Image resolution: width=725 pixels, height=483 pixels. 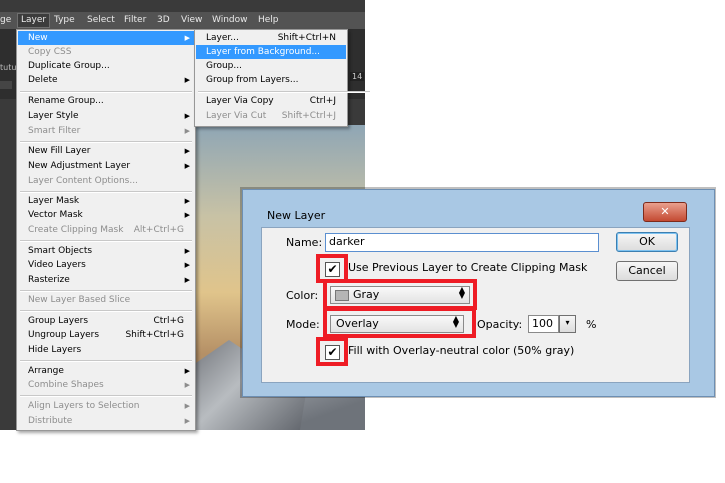 What do you see at coordinates (302, 295) in the screenshot?
I see `color-label: Color:` at bounding box center [302, 295].